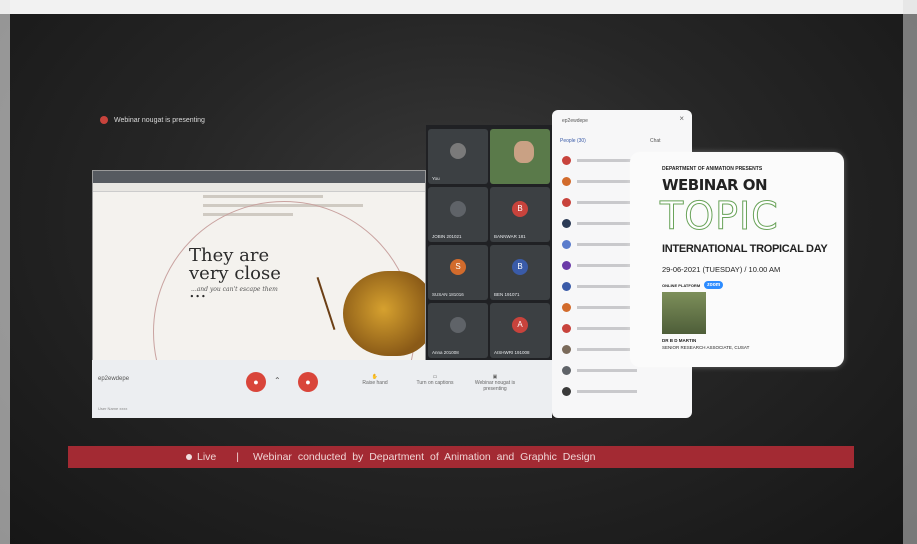 The width and height of the screenshot is (917, 544). Describe the element at coordinates (715, 185) in the screenshot. I see `poster-webinar-on: WEBINAR ON` at that location.